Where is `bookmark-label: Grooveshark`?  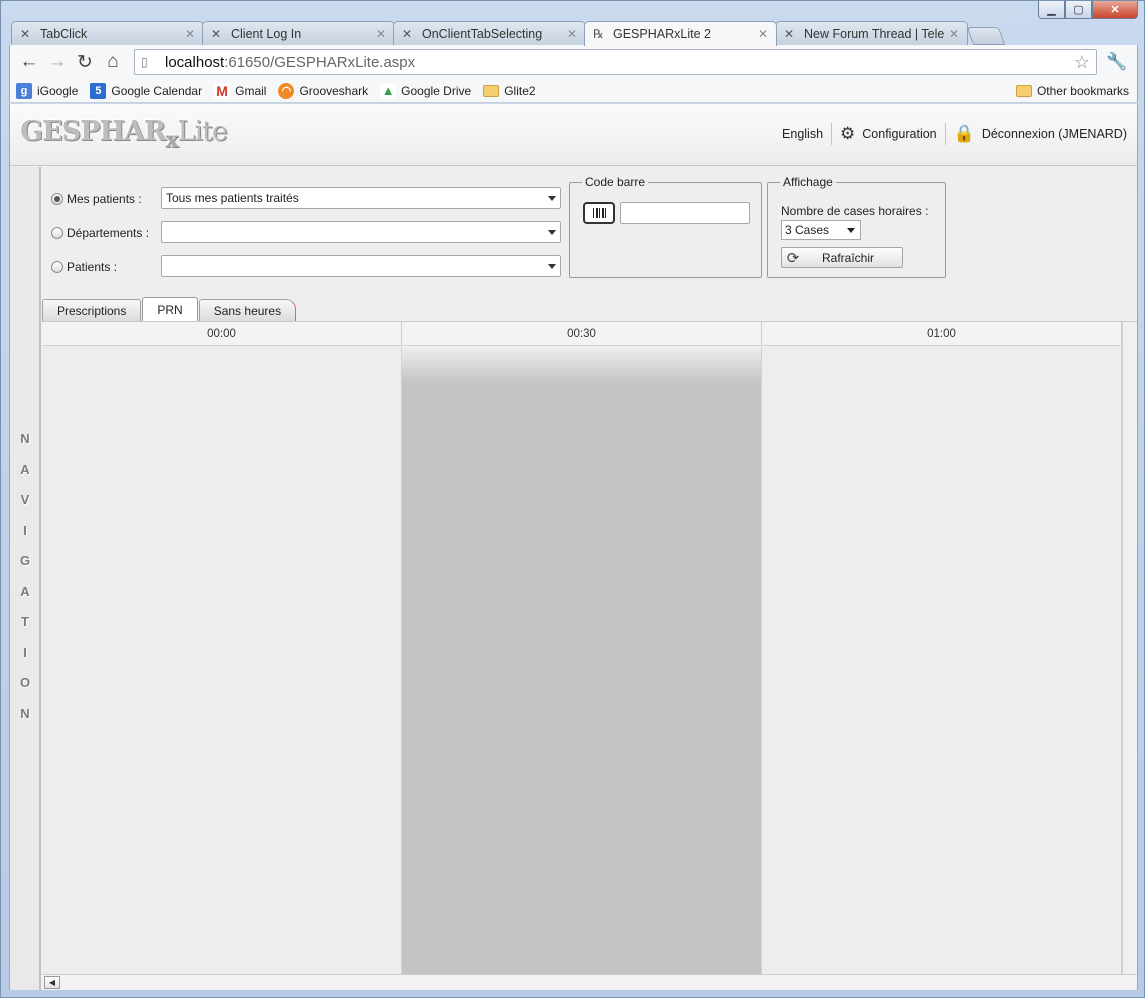
bookmark-label: Grooveshark is located at coordinates (334, 90).